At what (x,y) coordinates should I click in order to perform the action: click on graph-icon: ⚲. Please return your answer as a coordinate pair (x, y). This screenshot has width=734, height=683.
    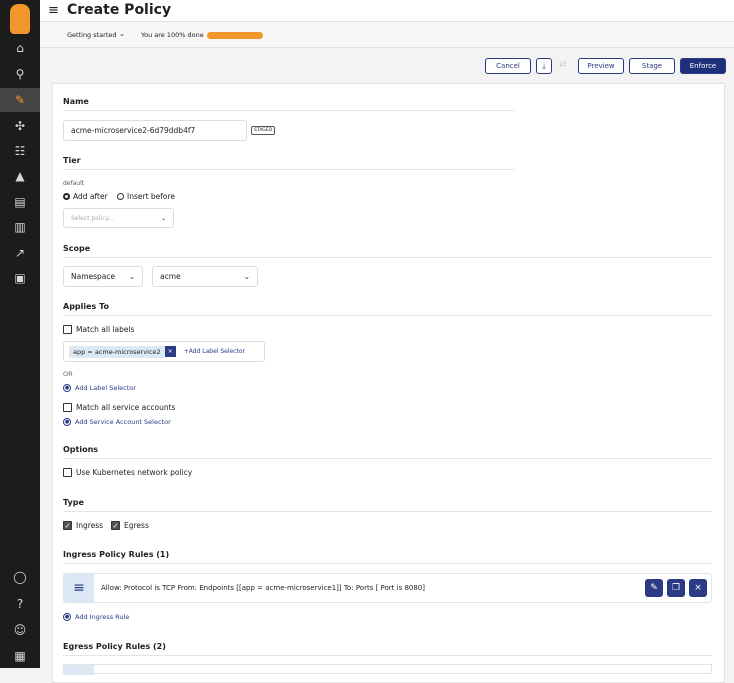
    Looking at the image, I should click on (20, 74).